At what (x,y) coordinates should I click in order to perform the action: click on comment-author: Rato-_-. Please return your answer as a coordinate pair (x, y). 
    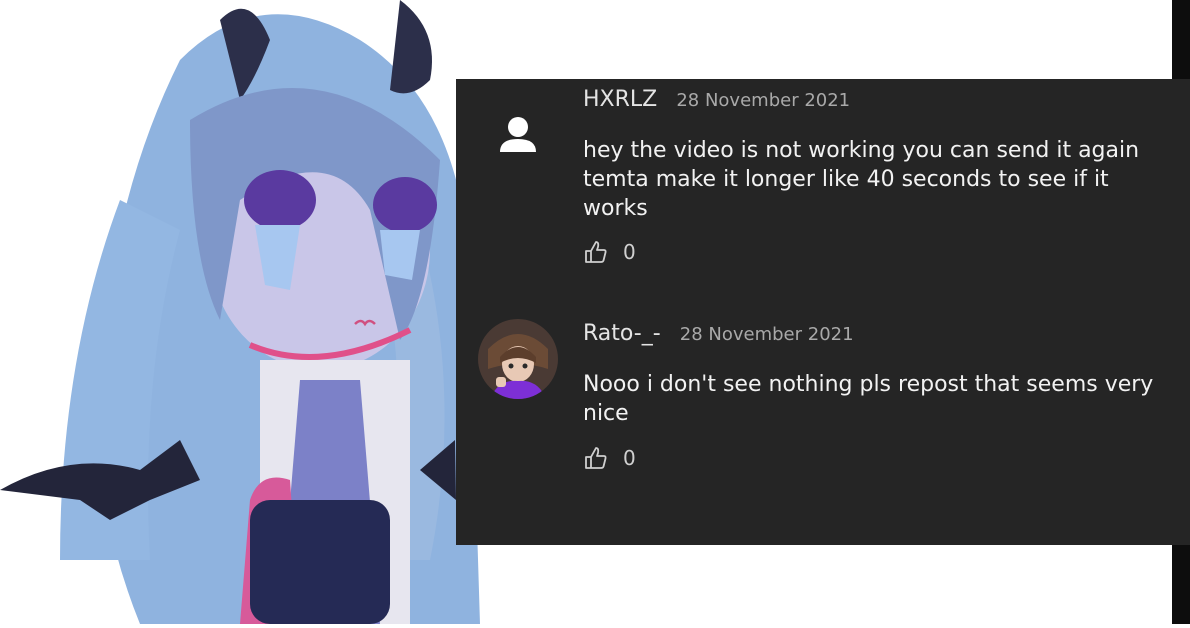
    Looking at the image, I should click on (622, 333).